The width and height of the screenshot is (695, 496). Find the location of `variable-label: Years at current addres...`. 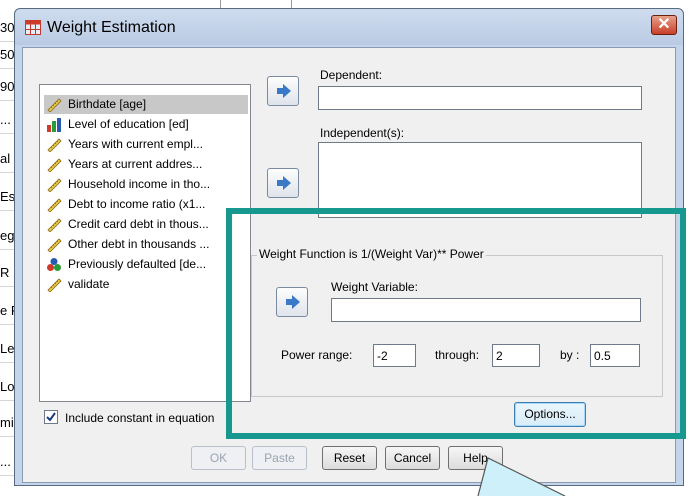

variable-label: Years at current addres... is located at coordinates (135, 164).